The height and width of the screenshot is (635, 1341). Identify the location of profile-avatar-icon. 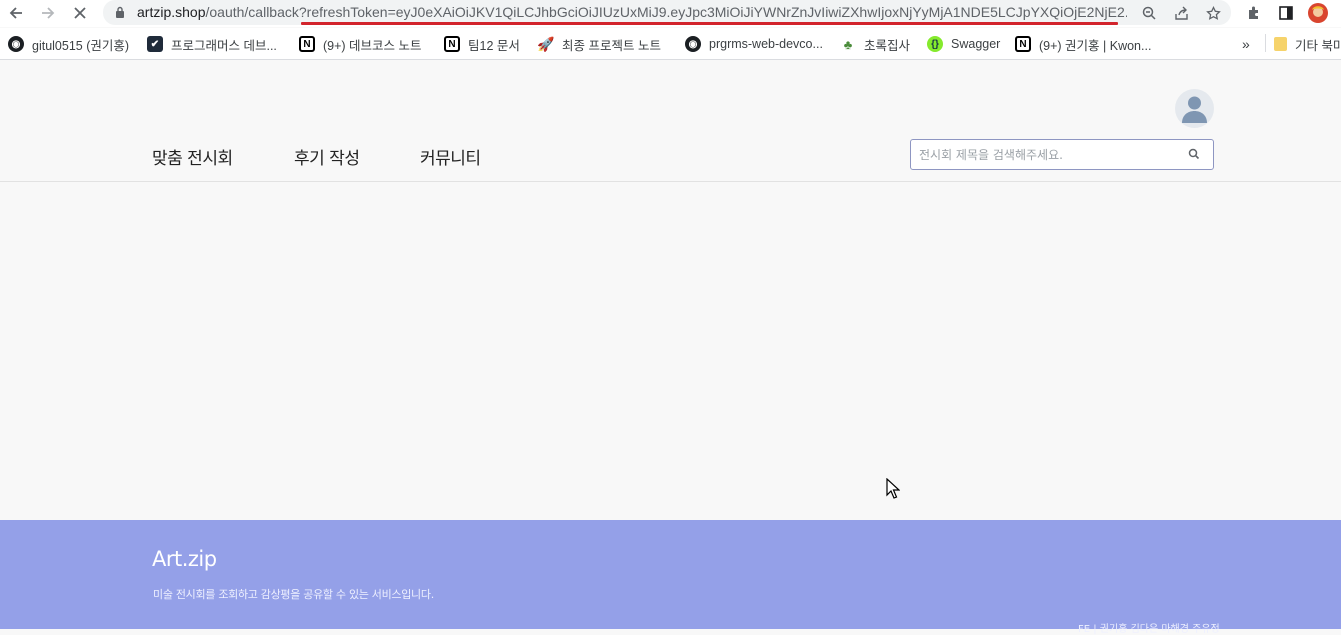
(1318, 13).